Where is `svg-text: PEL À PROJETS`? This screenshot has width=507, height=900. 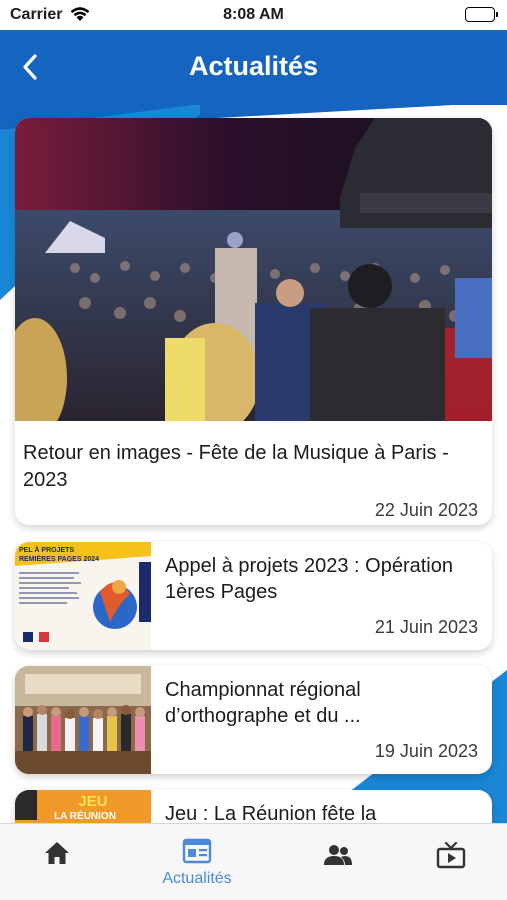
svg-text: PEL À PROJETS is located at coordinates (46, 549).